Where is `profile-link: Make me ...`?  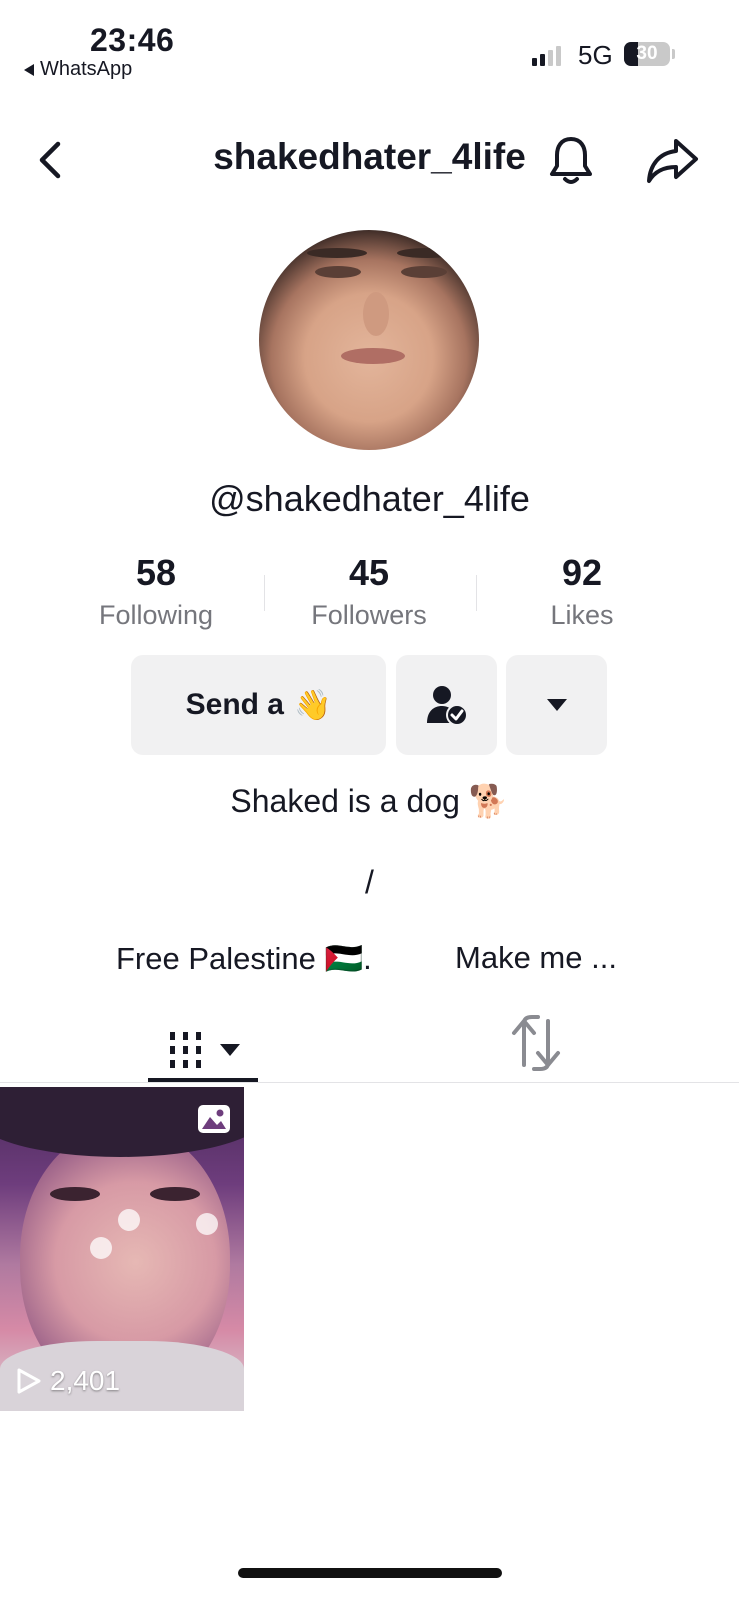
profile-link: Make me ... is located at coordinates (536, 958).